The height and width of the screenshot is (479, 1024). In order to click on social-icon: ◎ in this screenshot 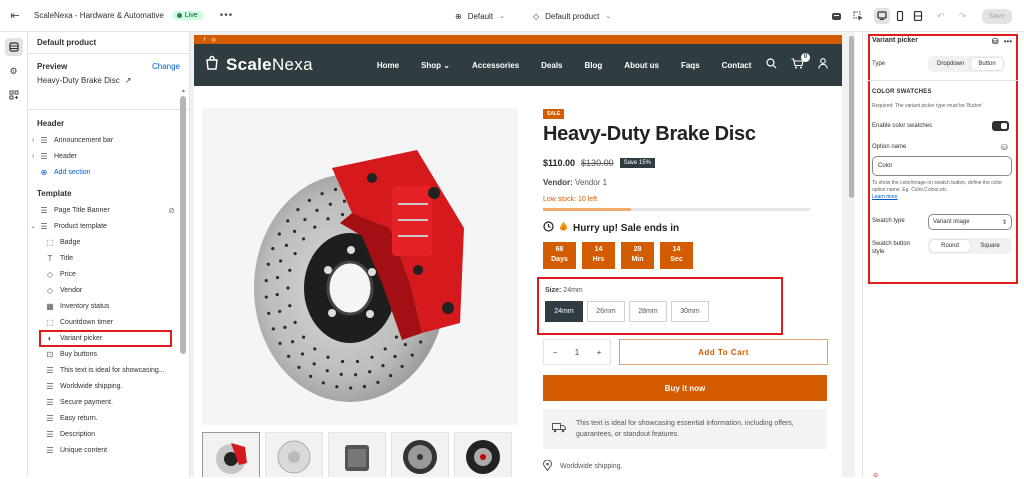, I will do `click(213, 40)`.